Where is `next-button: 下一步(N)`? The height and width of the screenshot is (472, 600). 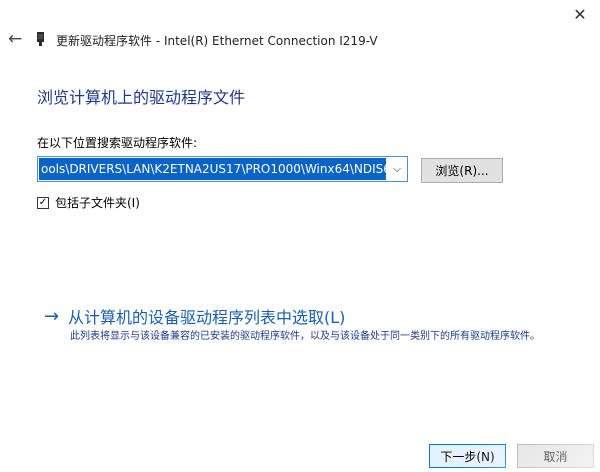 next-button: 下一步(N) is located at coordinates (467, 456).